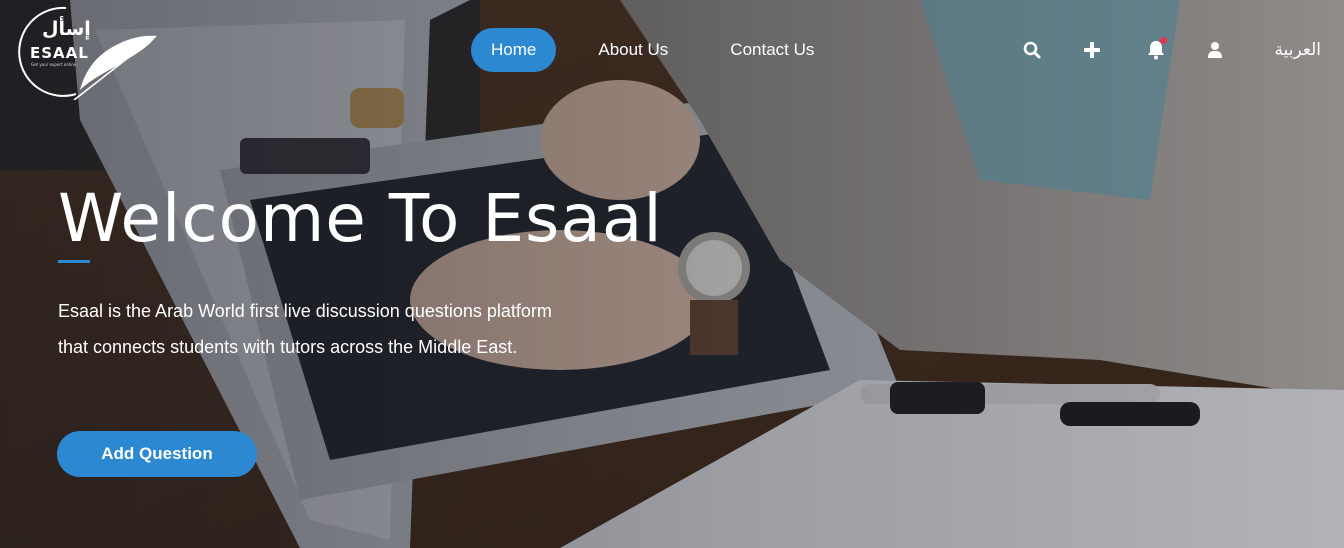 The height and width of the screenshot is (548, 1344). Describe the element at coordinates (633, 50) in the screenshot. I see `nav-about-us-link: About Us` at that location.